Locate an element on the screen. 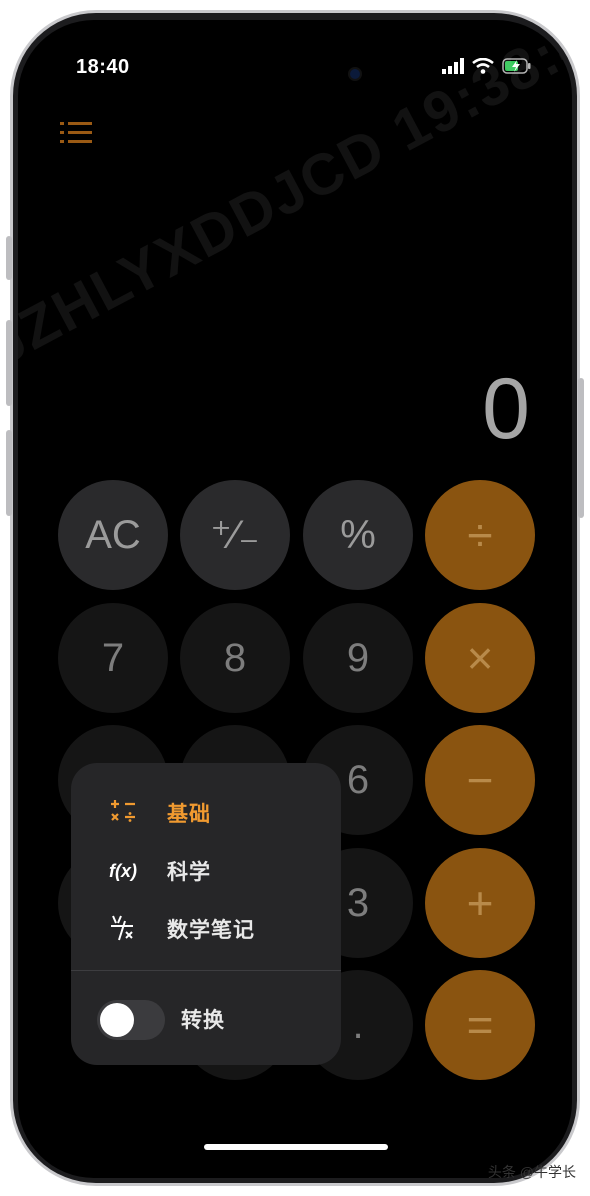  digit-7-button: 7 is located at coordinates (113, 658).